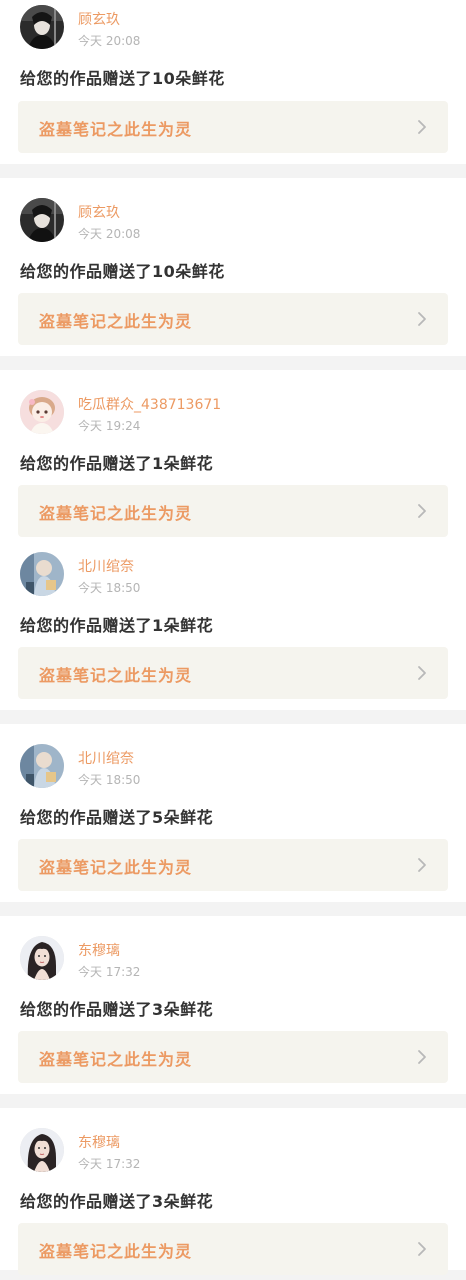  I want to click on username: 吃瓜群众_438713671, so click(149, 404).